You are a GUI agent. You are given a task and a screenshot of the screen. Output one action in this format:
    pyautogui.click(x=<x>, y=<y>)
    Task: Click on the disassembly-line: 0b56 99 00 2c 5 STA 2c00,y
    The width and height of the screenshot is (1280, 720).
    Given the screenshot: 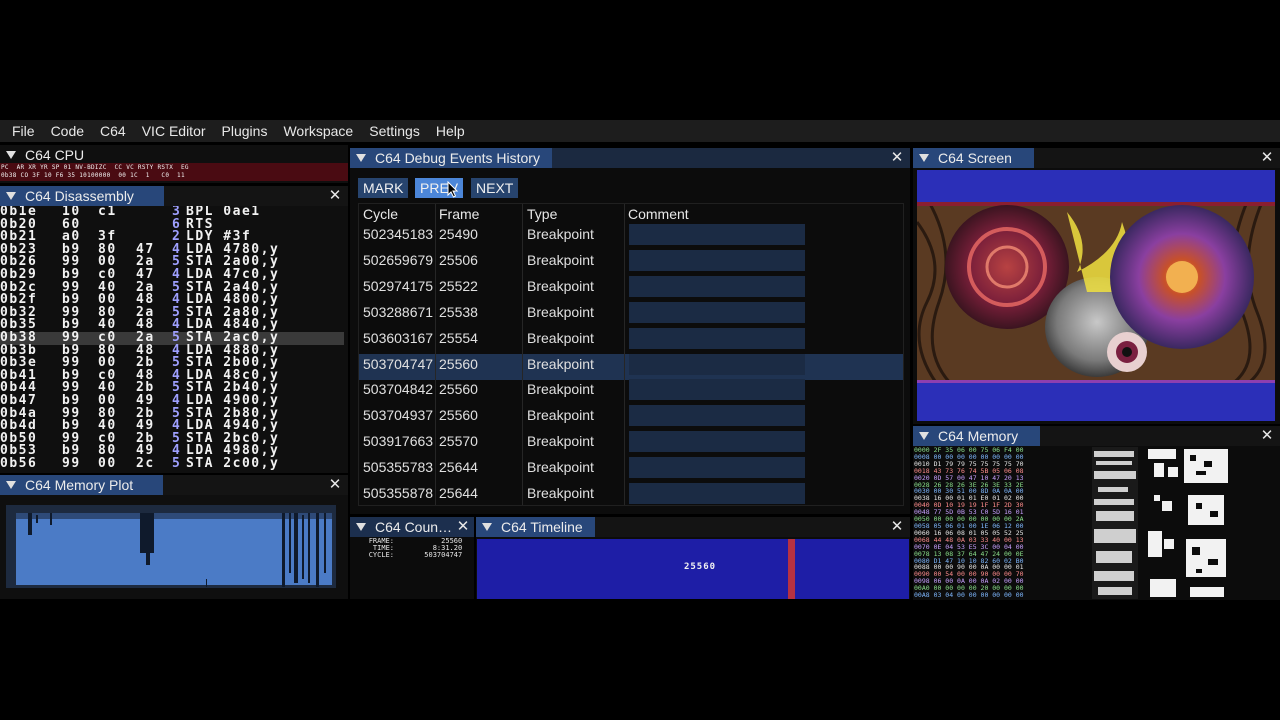 What is the action you would take?
    pyautogui.click(x=172, y=463)
    